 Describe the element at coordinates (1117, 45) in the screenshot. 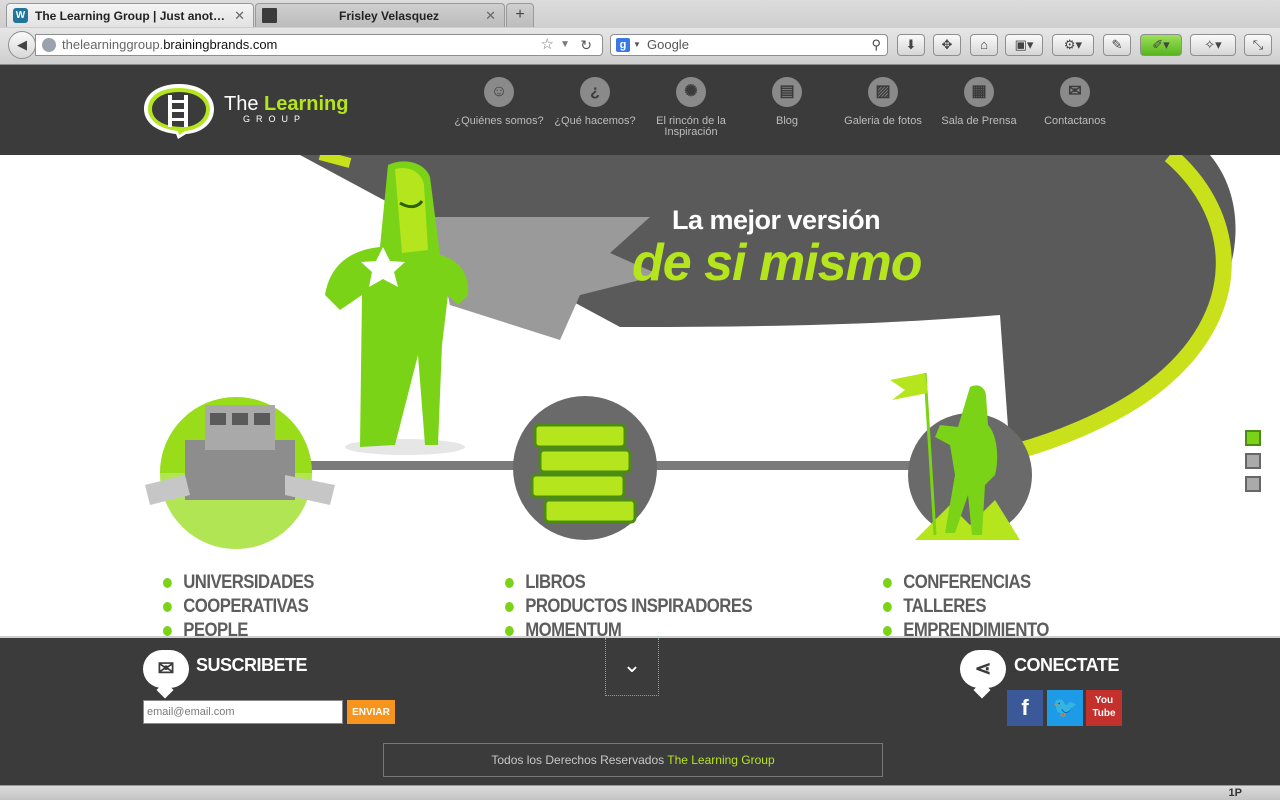

I see `wrench-icon: ✎` at that location.